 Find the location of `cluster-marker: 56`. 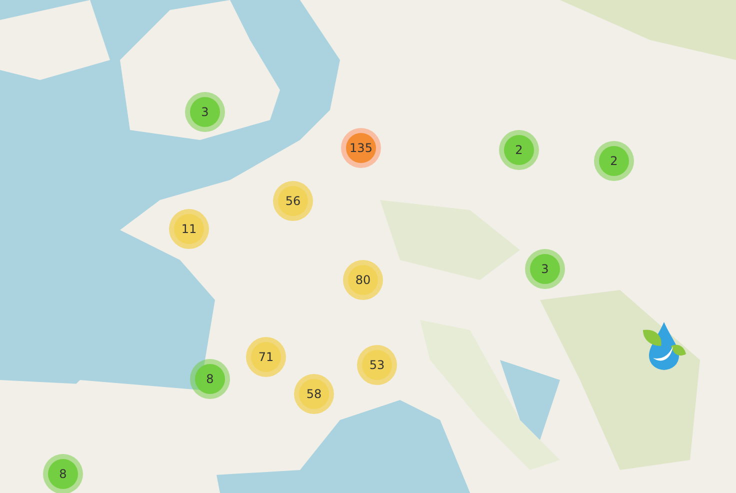

cluster-marker: 56 is located at coordinates (293, 201).